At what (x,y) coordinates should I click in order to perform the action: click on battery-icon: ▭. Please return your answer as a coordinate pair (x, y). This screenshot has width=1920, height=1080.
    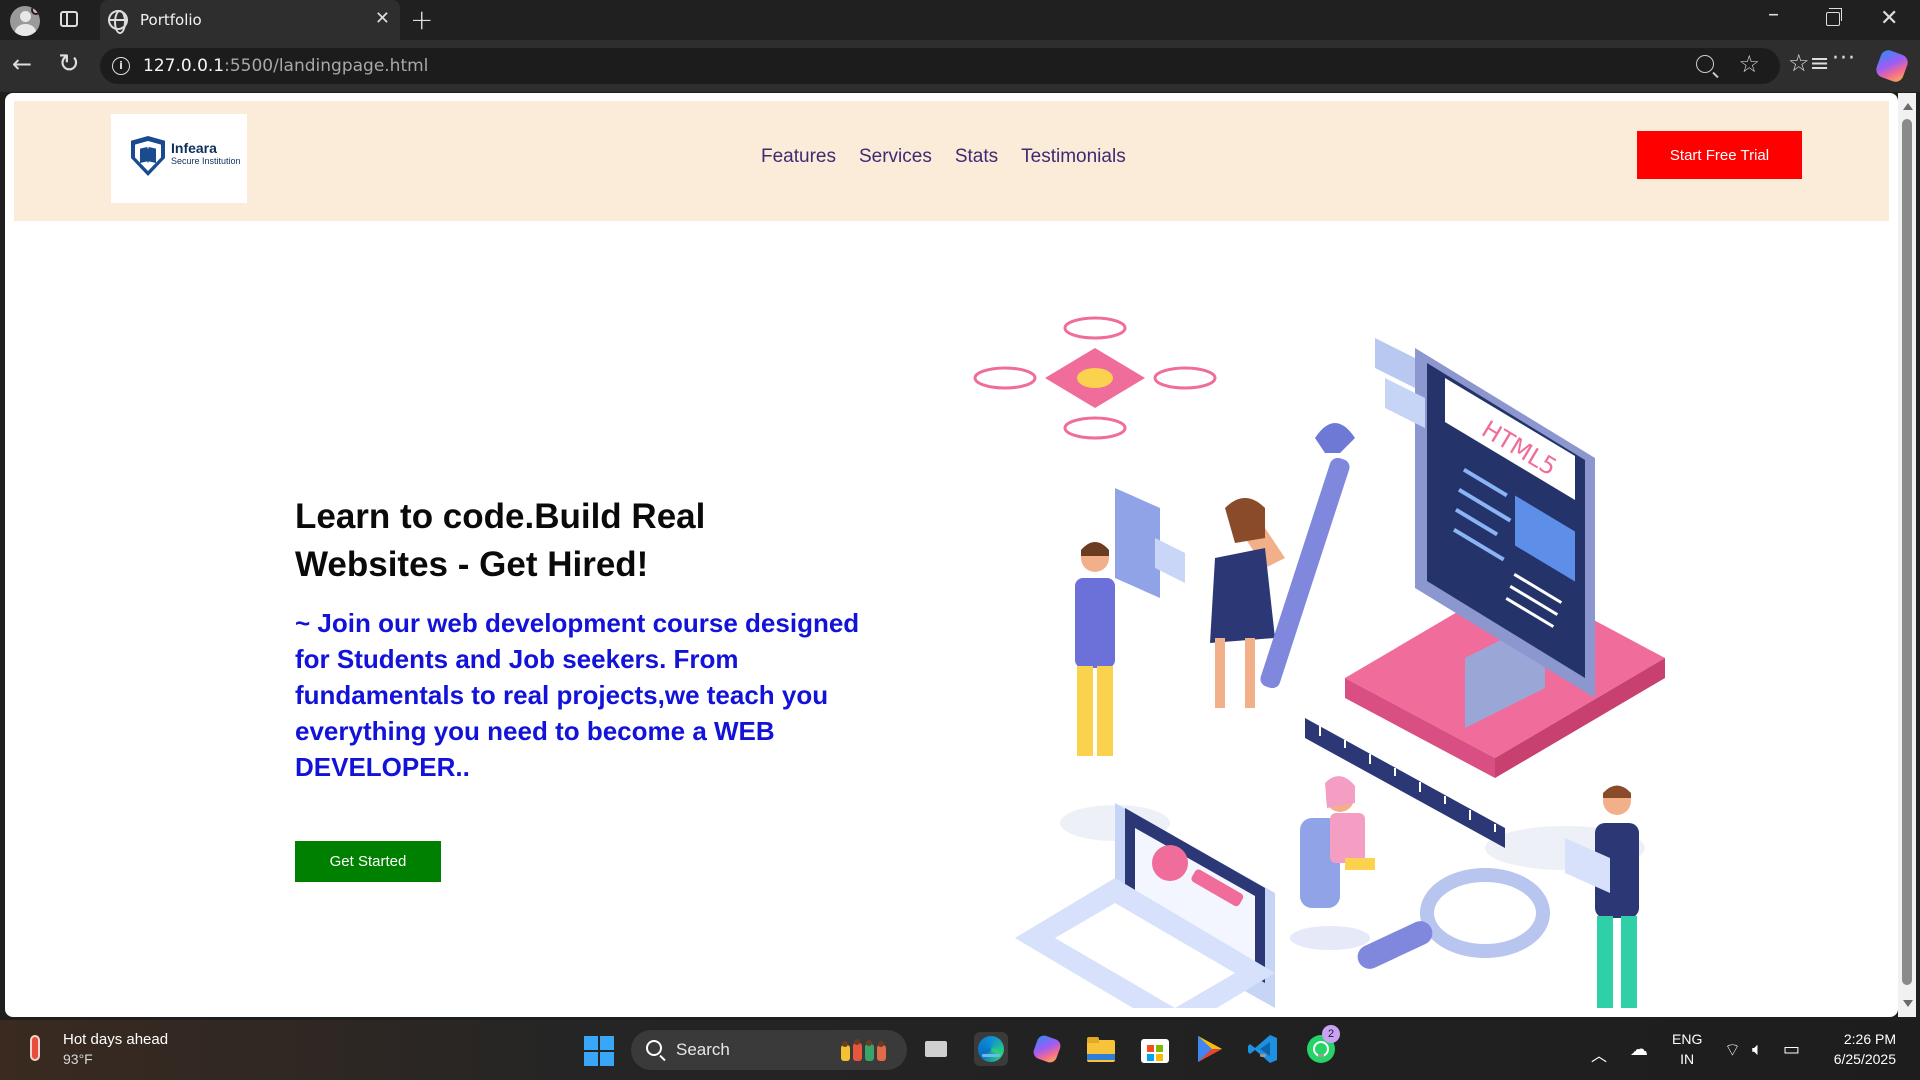
    Looking at the image, I should click on (1791, 1049).